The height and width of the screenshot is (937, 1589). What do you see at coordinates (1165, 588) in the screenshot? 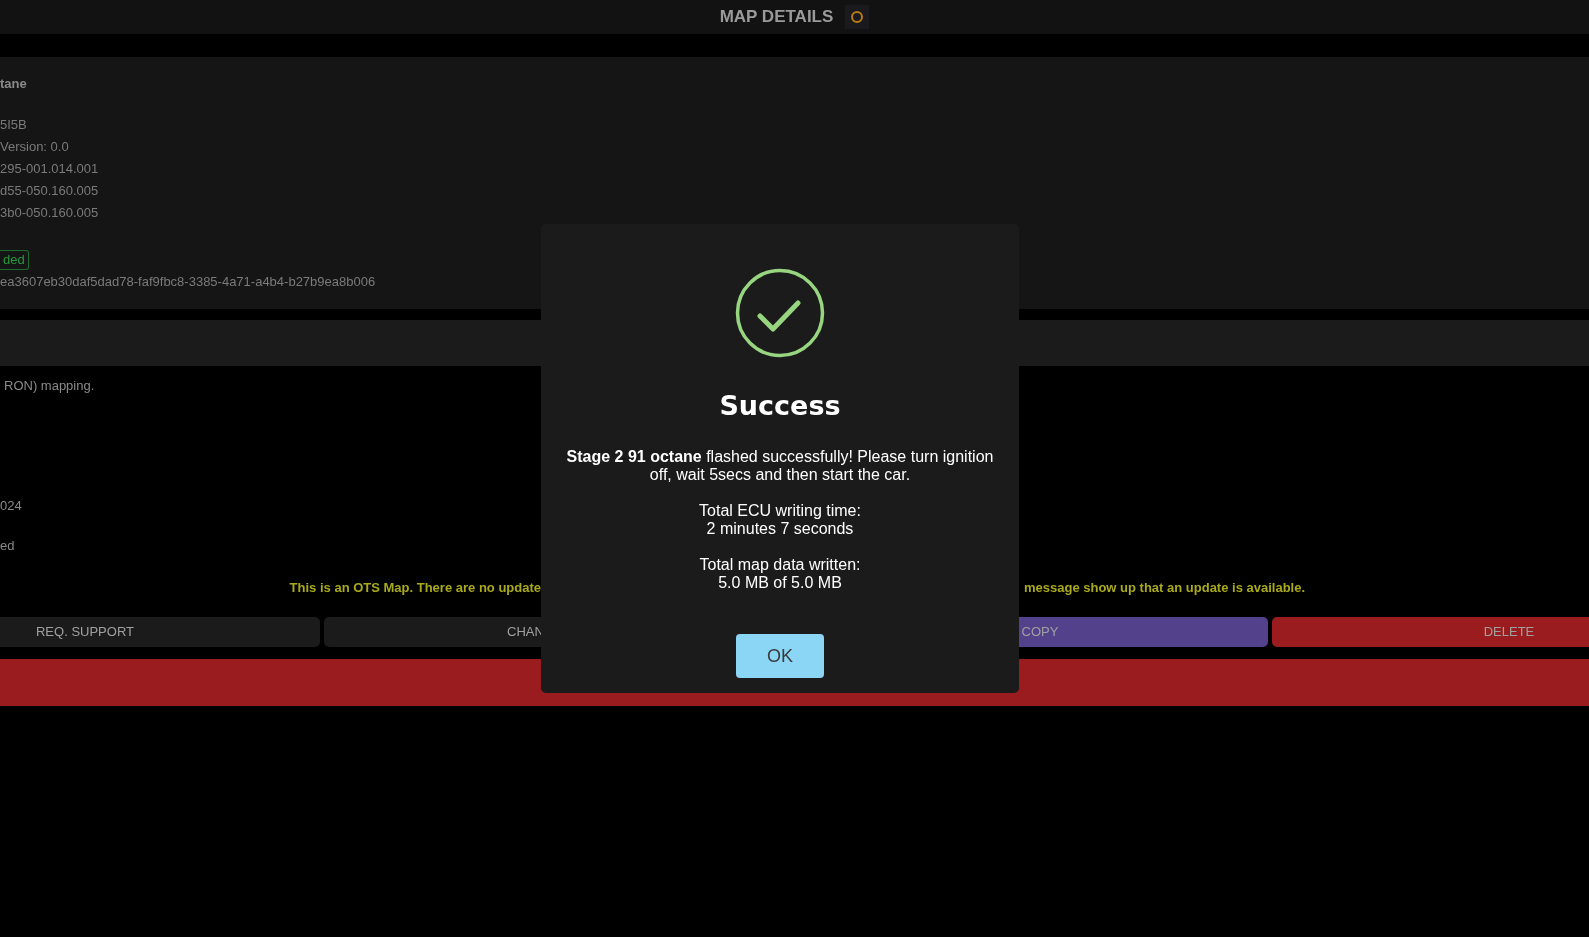
I see `notice-text: message show up that an update is available.` at bounding box center [1165, 588].